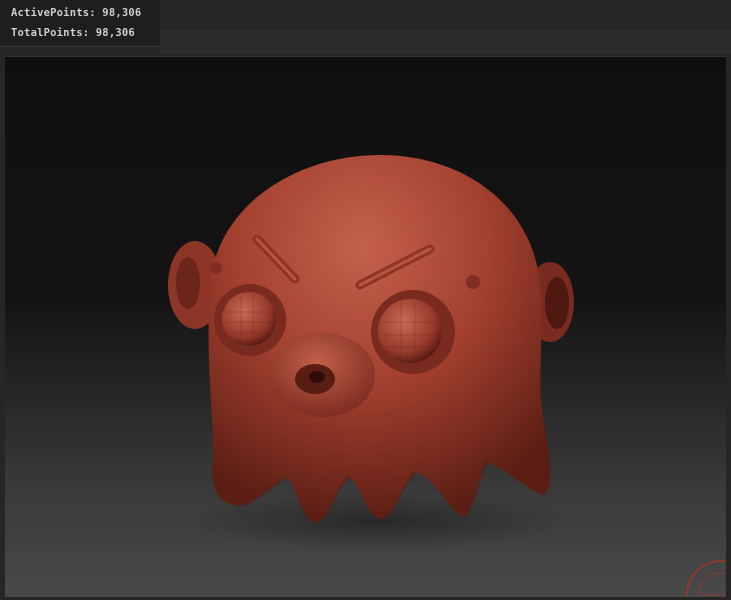  What do you see at coordinates (80, 23) in the screenshot?
I see `stats-panel: ActivePoints: 98,306 TotalPoints: 98,306` at bounding box center [80, 23].